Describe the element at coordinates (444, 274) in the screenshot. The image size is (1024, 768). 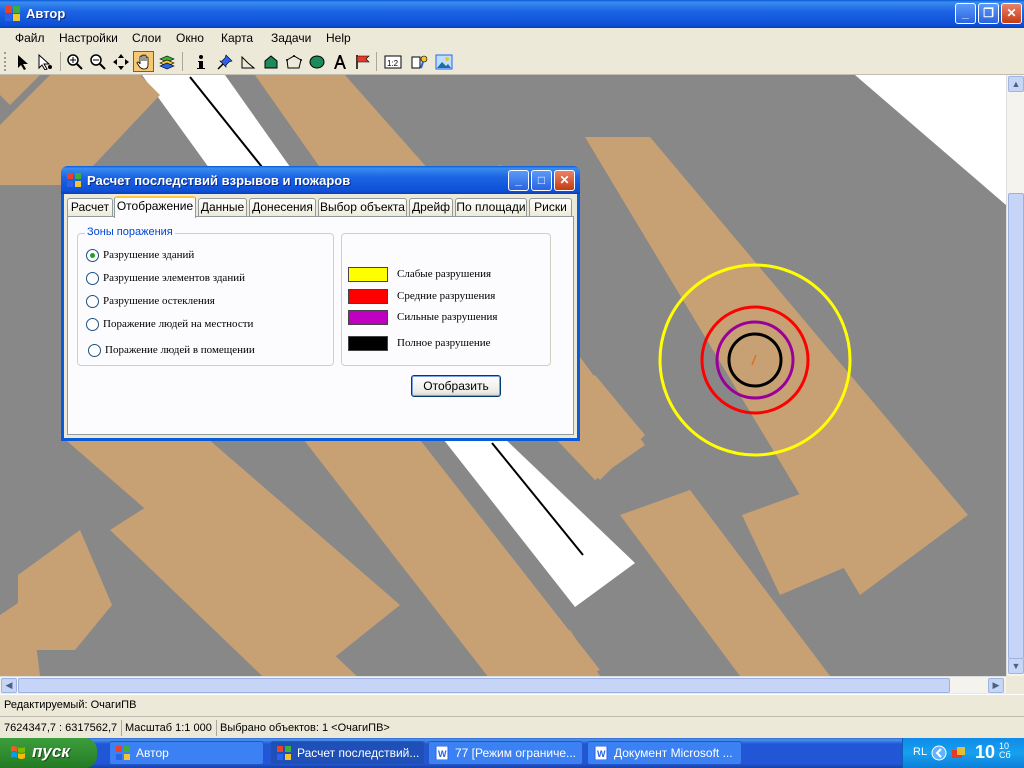
I see `legend-label: Слабые разрушения` at that location.